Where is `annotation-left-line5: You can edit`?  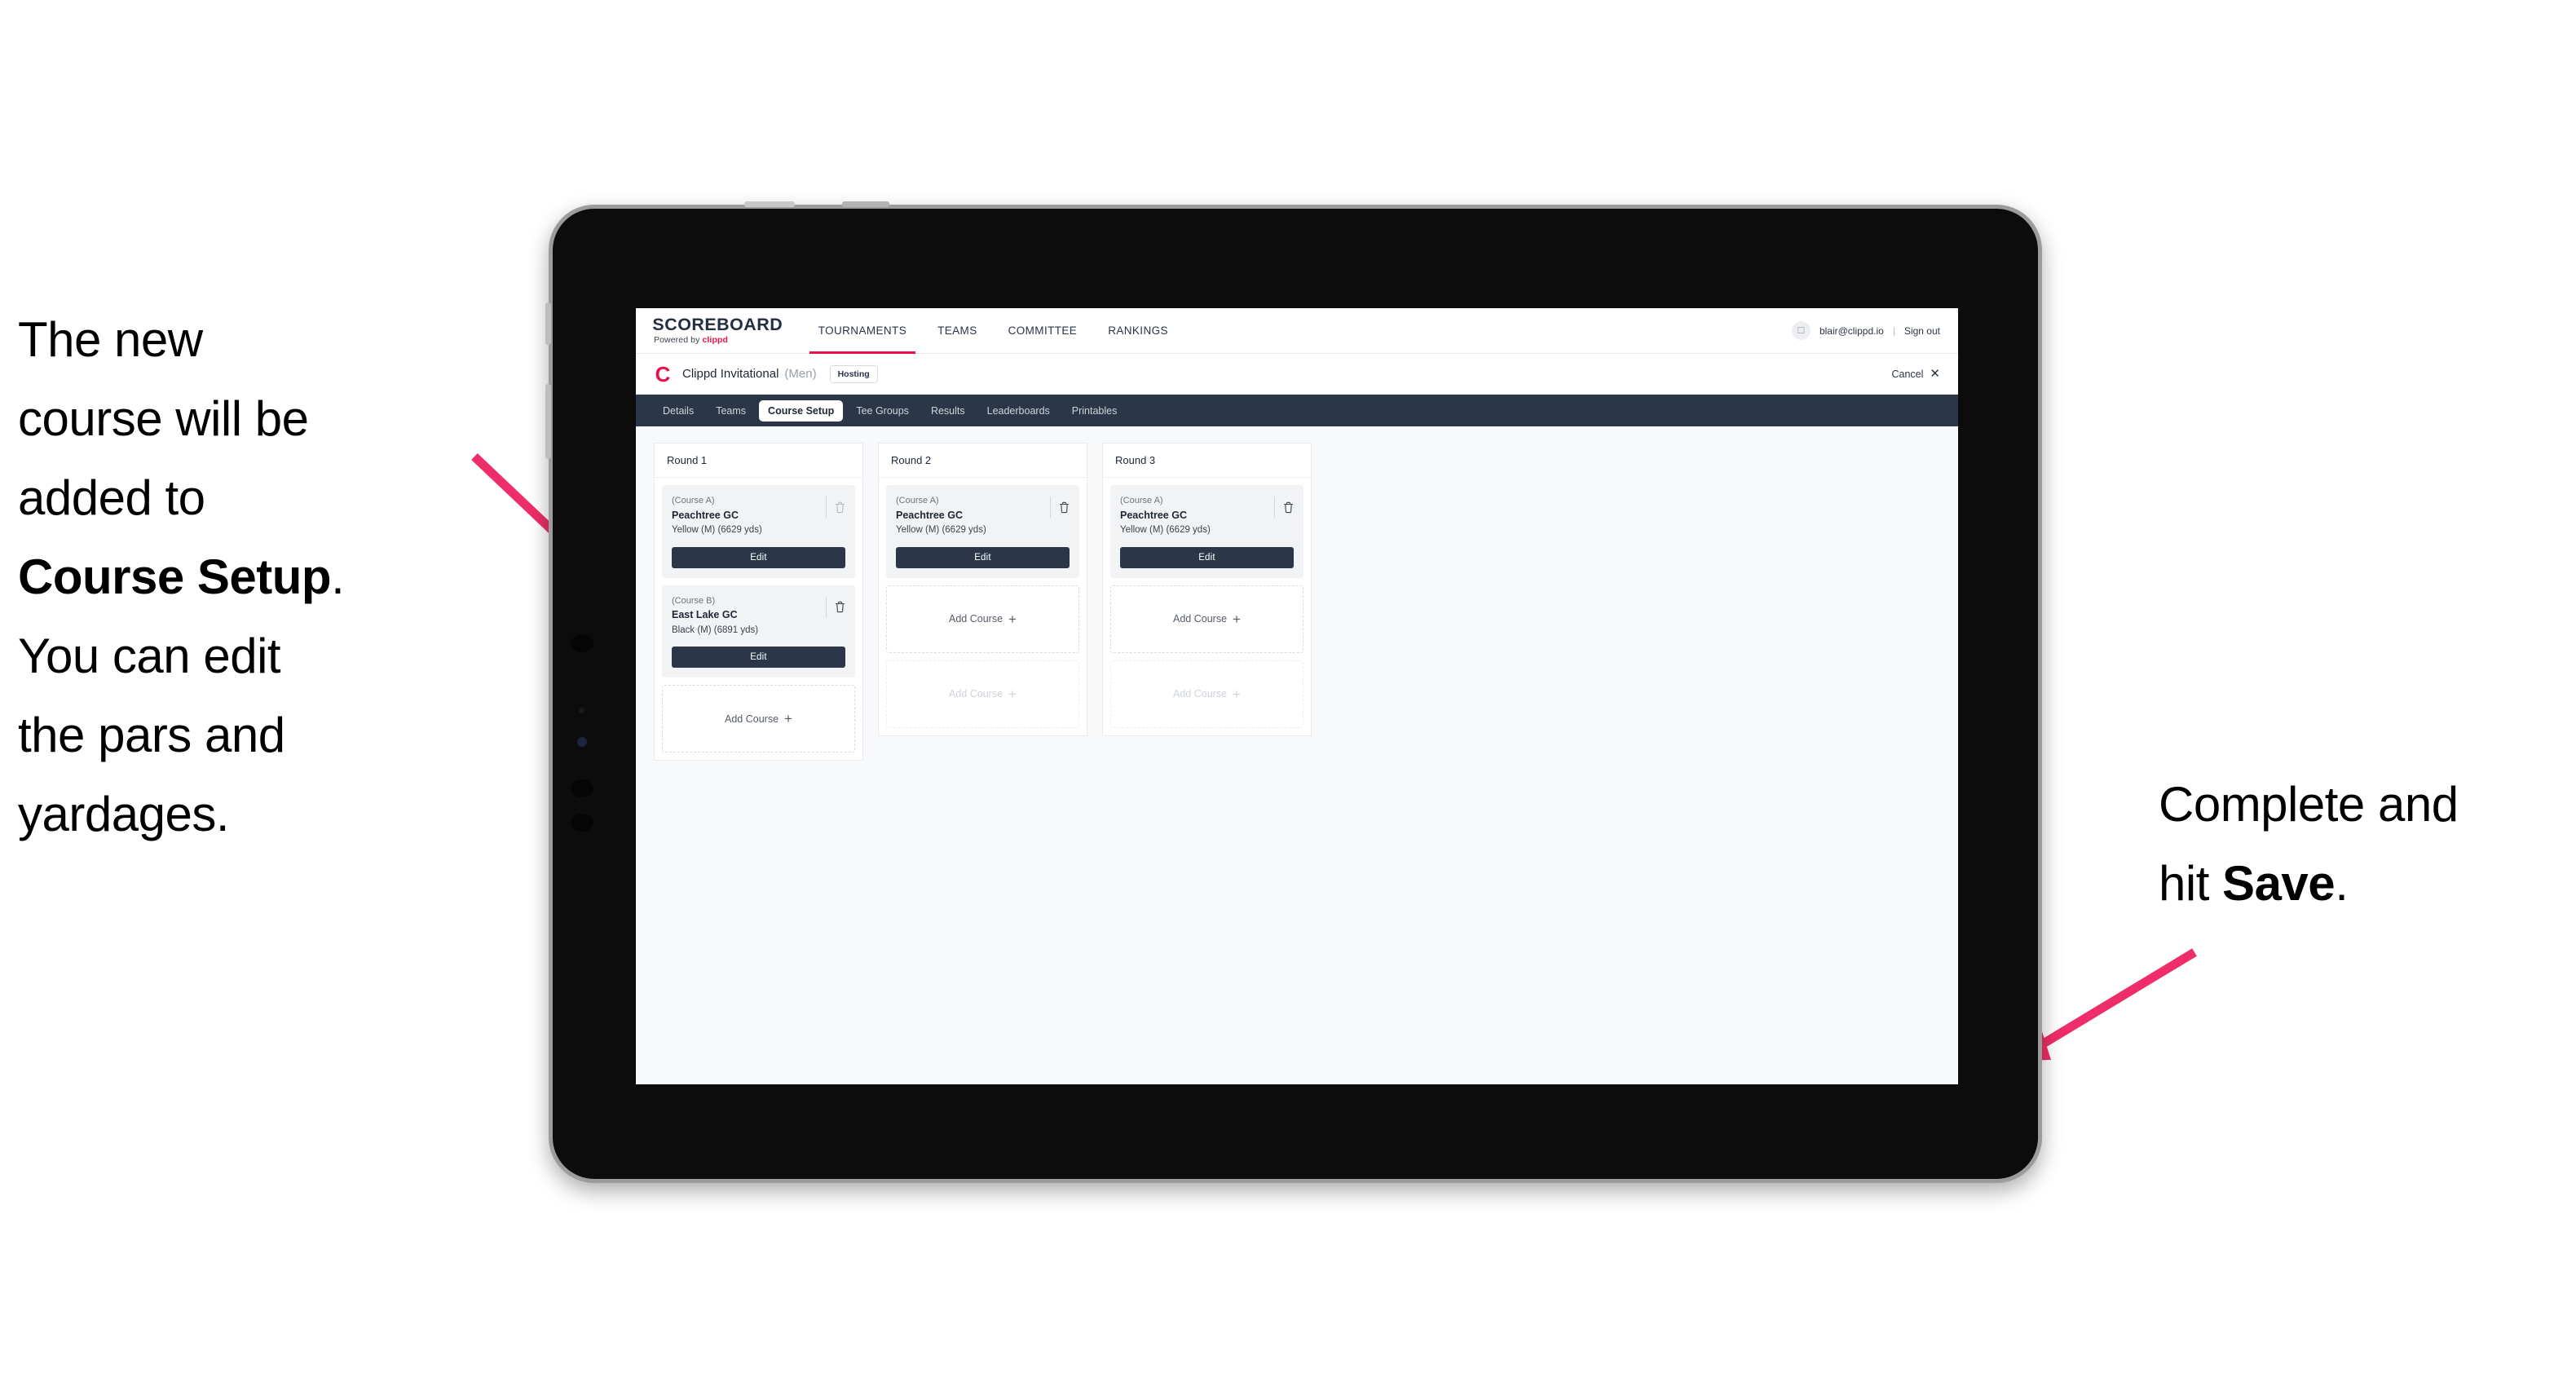
annotation-left-line5: You can edit is located at coordinates (149, 656).